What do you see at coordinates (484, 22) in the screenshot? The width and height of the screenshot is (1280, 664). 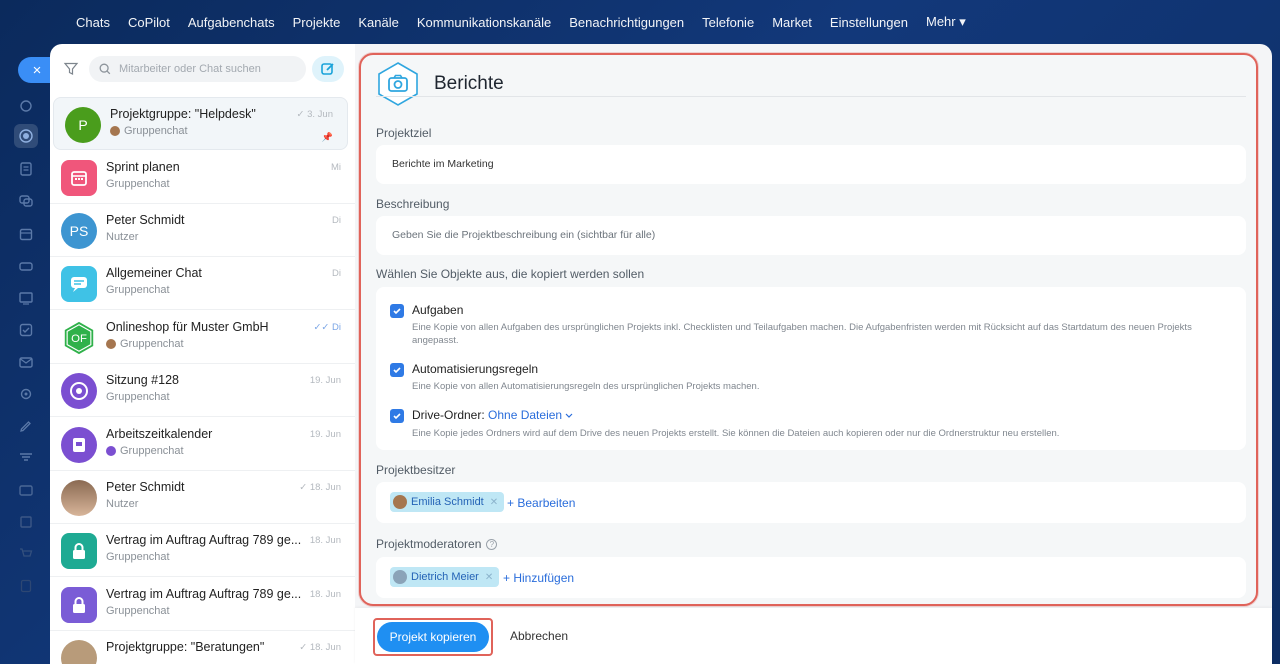 I see `nav-communication-channels: Kommunikationskanäle` at bounding box center [484, 22].